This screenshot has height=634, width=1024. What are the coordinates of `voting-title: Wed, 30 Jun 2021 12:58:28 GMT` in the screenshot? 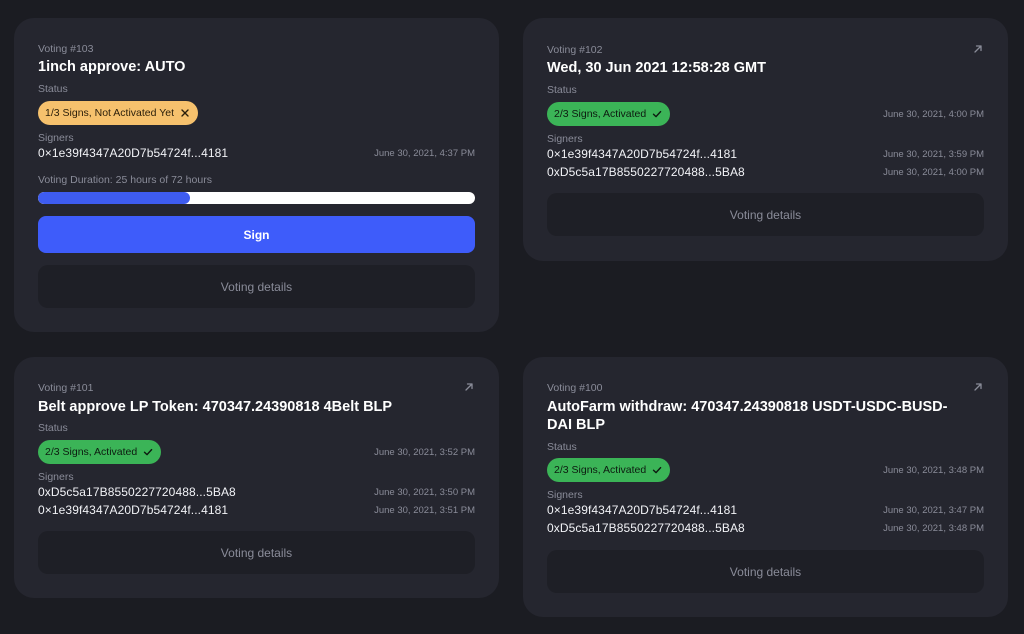 It's located at (656, 68).